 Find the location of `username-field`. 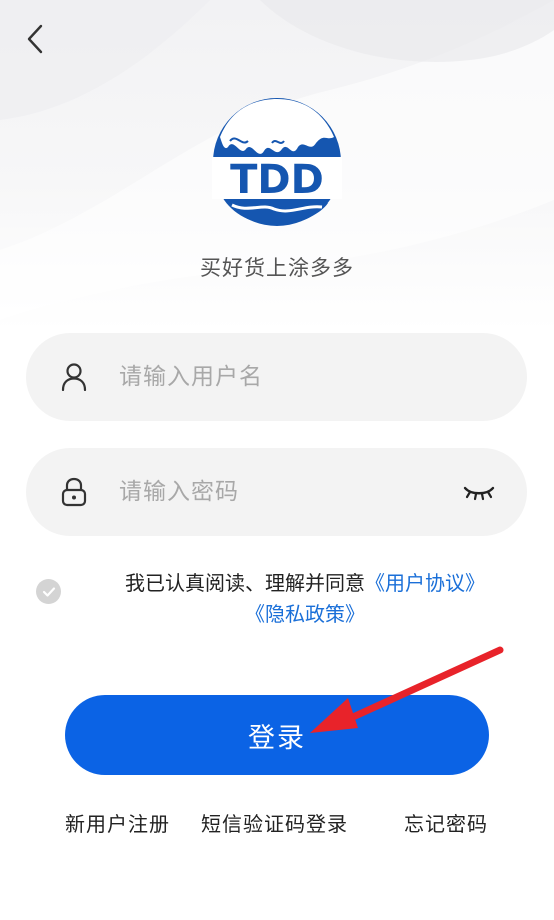

username-field is located at coordinates (276, 377).